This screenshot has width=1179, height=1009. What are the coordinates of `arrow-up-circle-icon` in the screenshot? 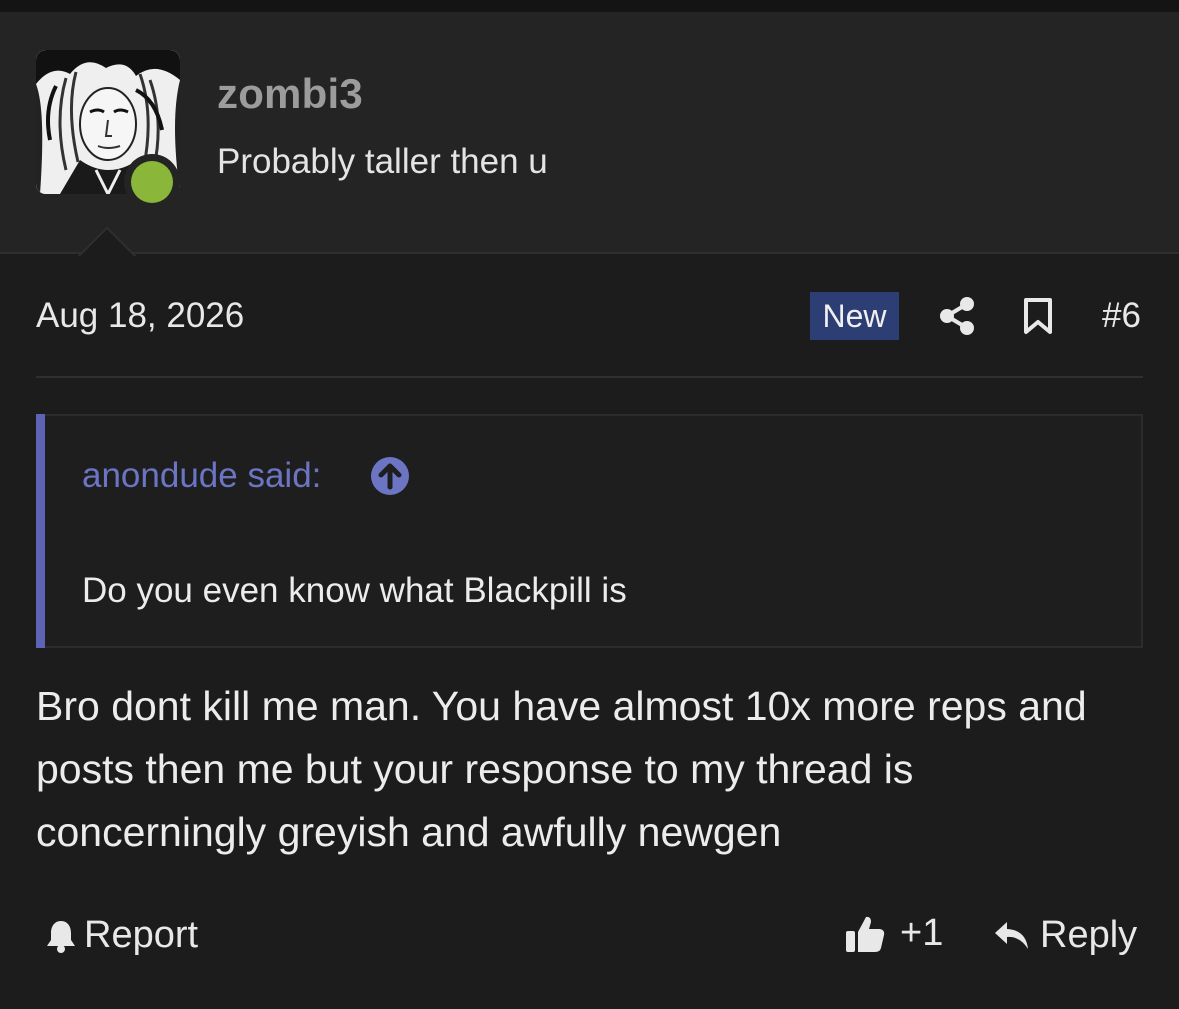 It's located at (390, 476).